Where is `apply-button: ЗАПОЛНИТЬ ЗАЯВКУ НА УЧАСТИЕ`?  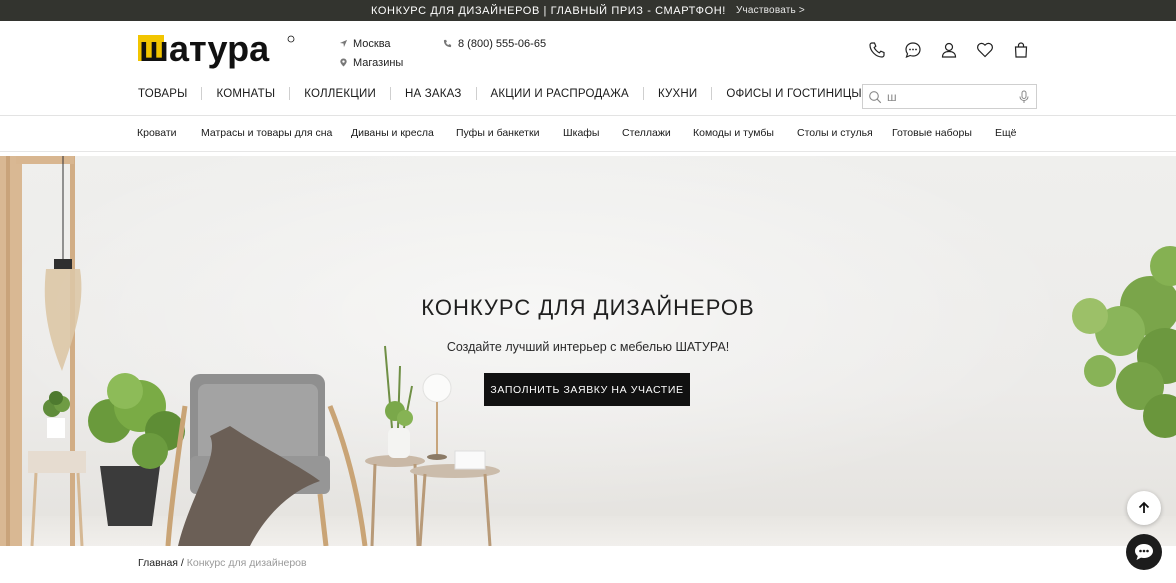
apply-button: ЗАПОЛНИТЬ ЗАЯВКУ НА УЧАСТИЕ is located at coordinates (587, 389).